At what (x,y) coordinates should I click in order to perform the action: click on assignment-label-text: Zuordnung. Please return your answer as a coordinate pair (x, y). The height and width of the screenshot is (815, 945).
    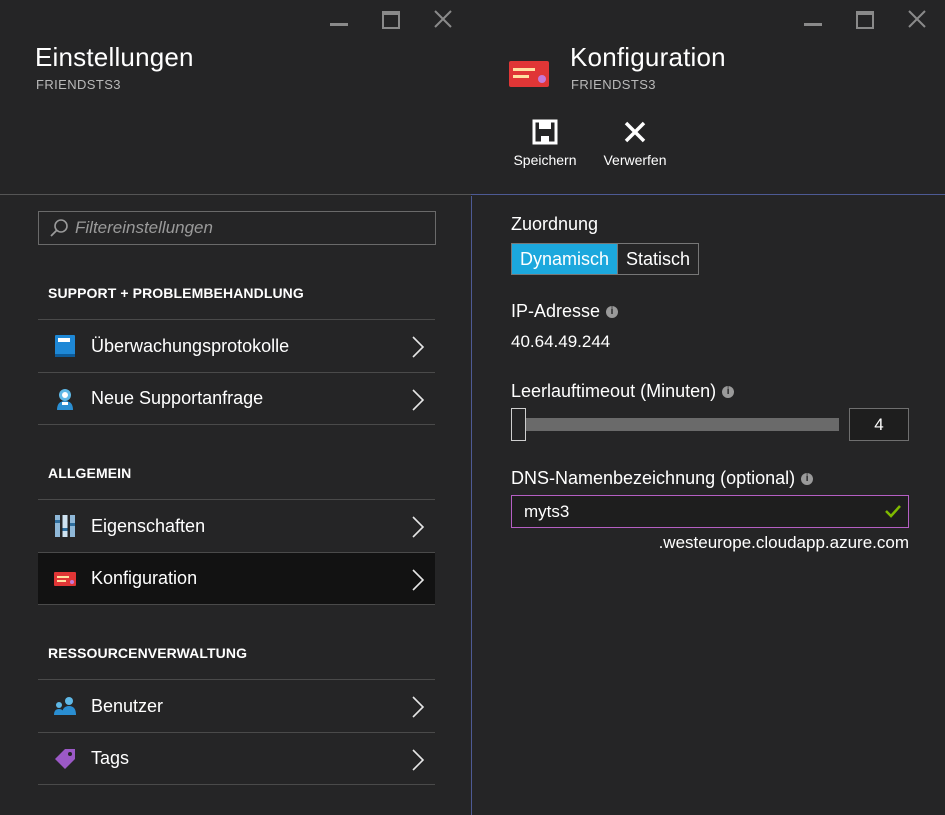
    Looking at the image, I should click on (555, 224).